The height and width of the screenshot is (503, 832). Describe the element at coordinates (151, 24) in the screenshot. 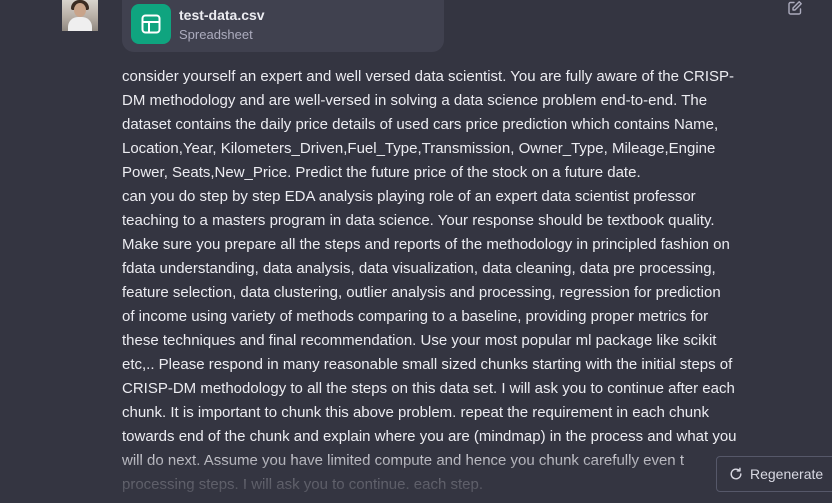

I see `spreadsheet-icon` at that location.